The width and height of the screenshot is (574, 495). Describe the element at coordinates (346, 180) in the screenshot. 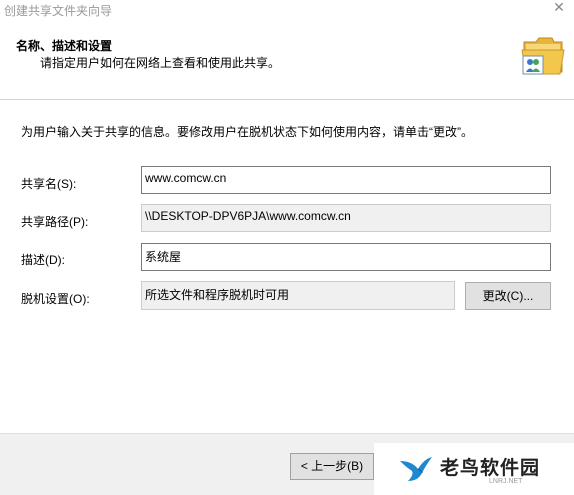

I see `share-name-input: www.comcw.cn` at that location.